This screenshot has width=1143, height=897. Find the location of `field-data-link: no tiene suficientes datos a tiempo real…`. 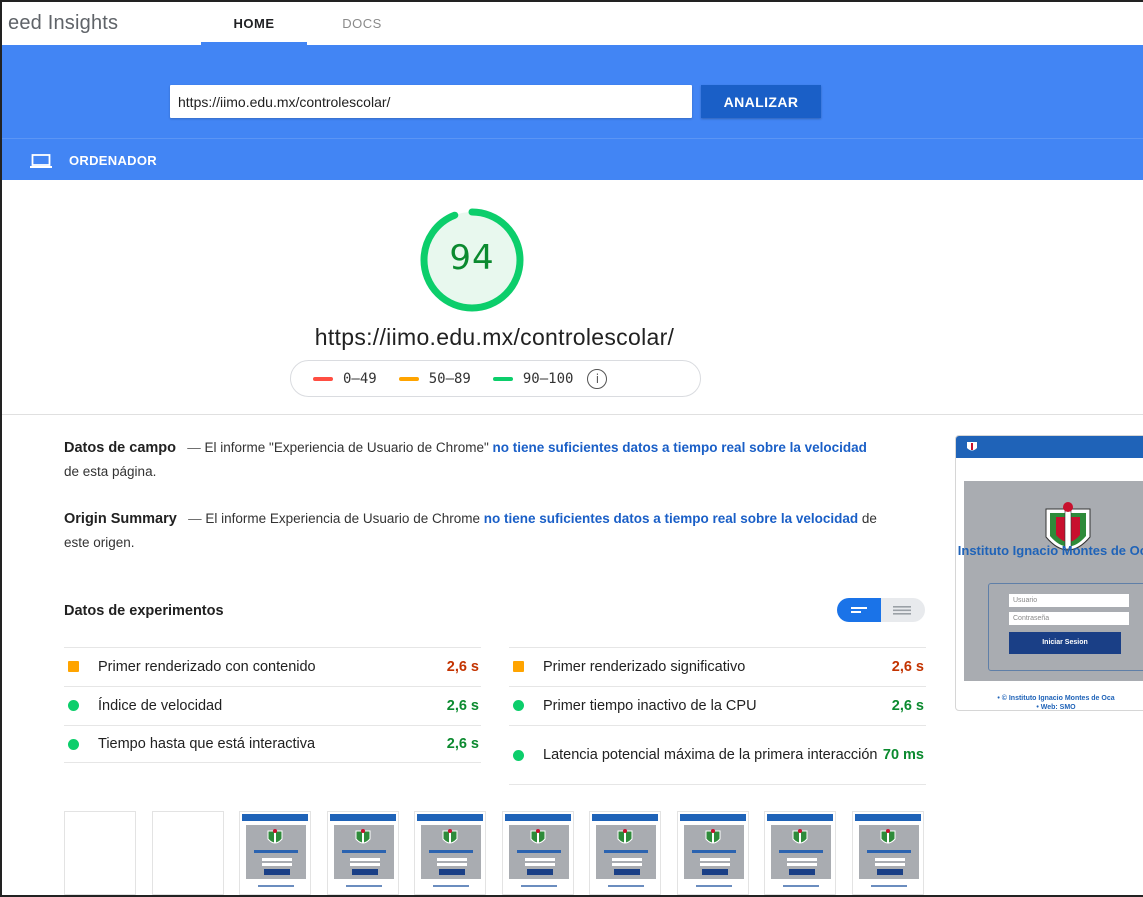

field-data-link: no tiene suficientes datos a tiempo real… is located at coordinates (680, 447).